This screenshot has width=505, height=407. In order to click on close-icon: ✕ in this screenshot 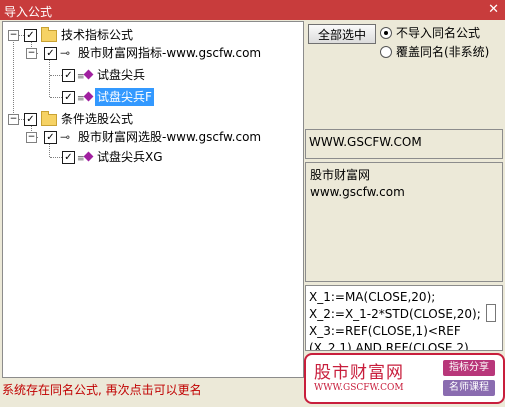, I will do `click(493, 9)`.